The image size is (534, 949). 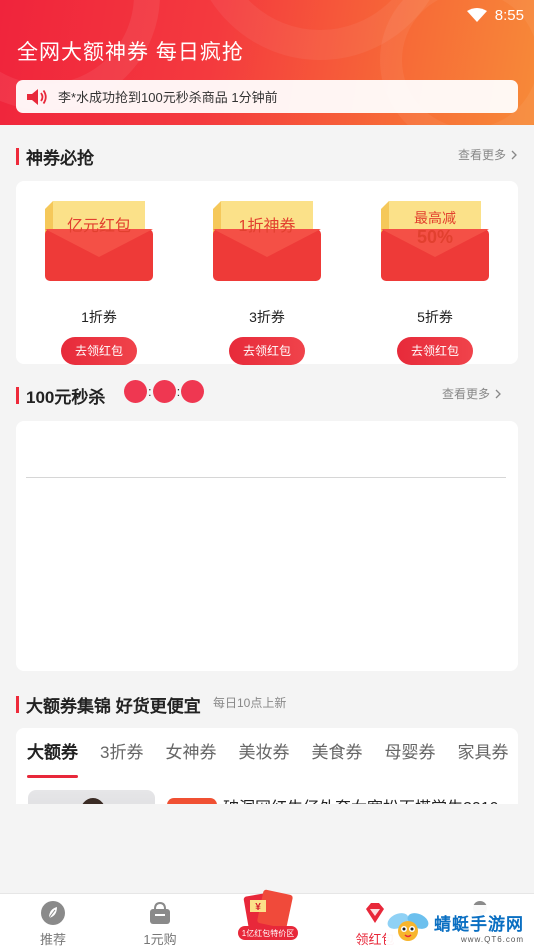 I want to click on product-tag, so click(x=192, y=801).